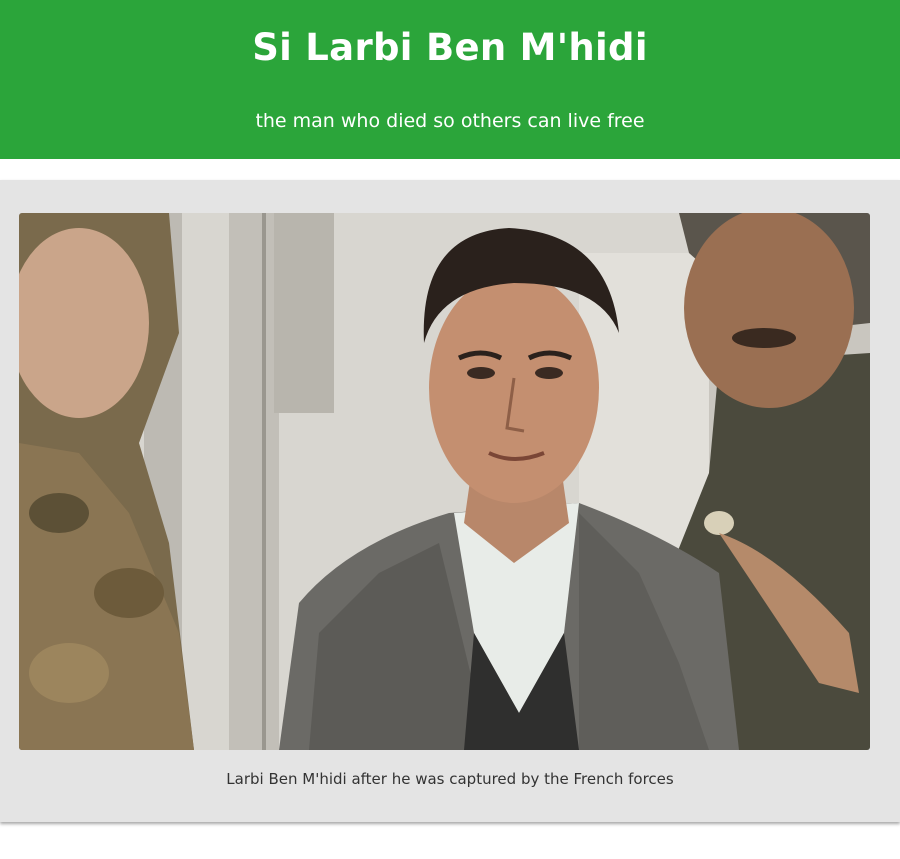 Image resolution: width=900 pixels, height=859 pixels. Describe the element at coordinates (450, 47) in the screenshot. I see `page-title: Si Larbi Ben M'hidi` at that location.